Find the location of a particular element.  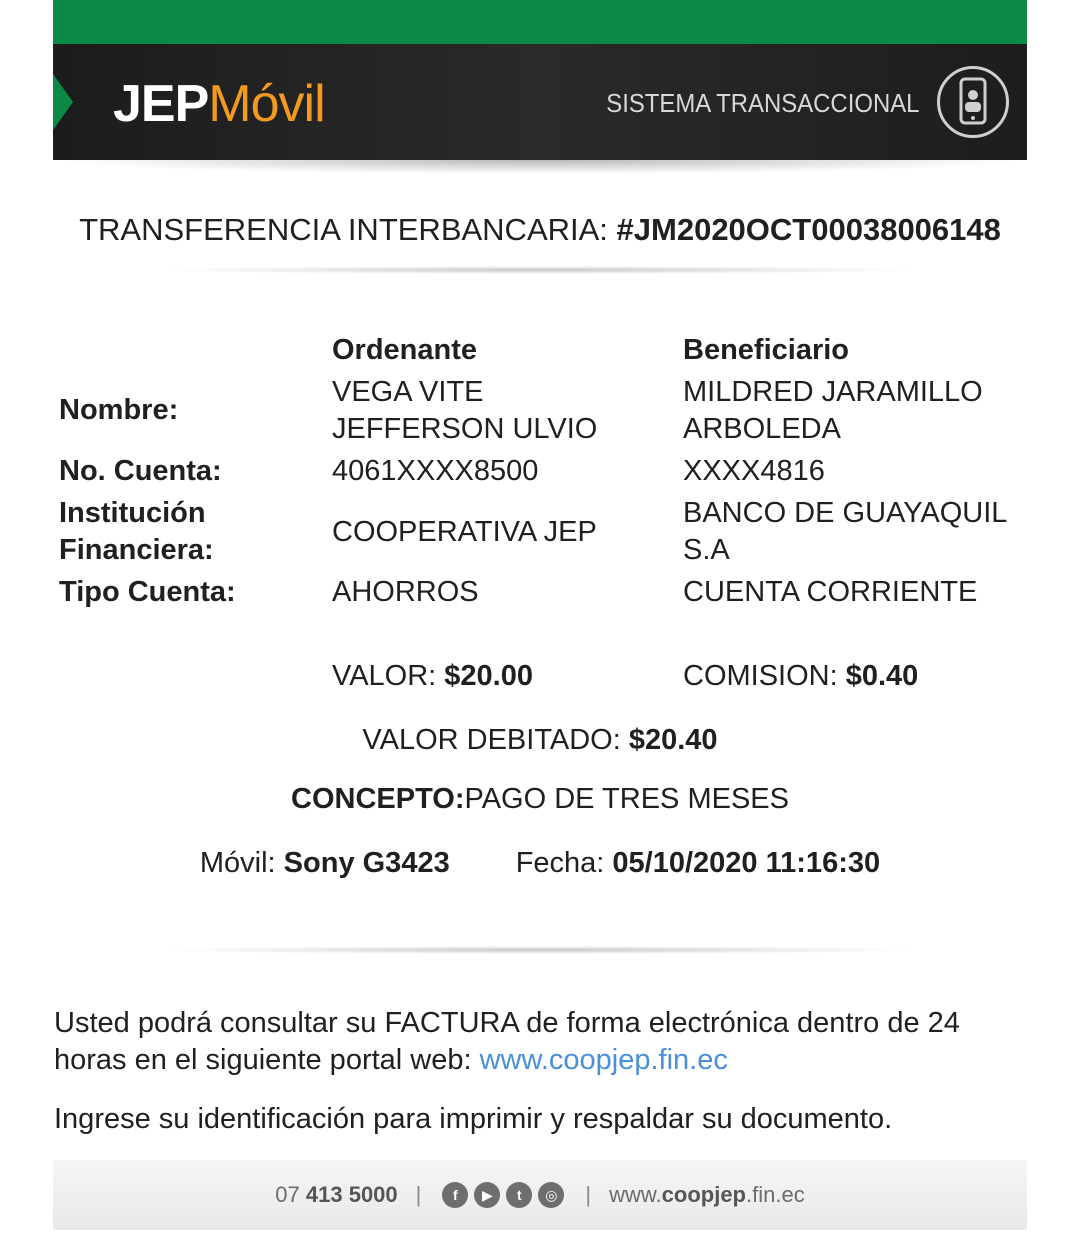

transfer-reference: #JM2020OCT00038006148 is located at coordinates (808, 229).